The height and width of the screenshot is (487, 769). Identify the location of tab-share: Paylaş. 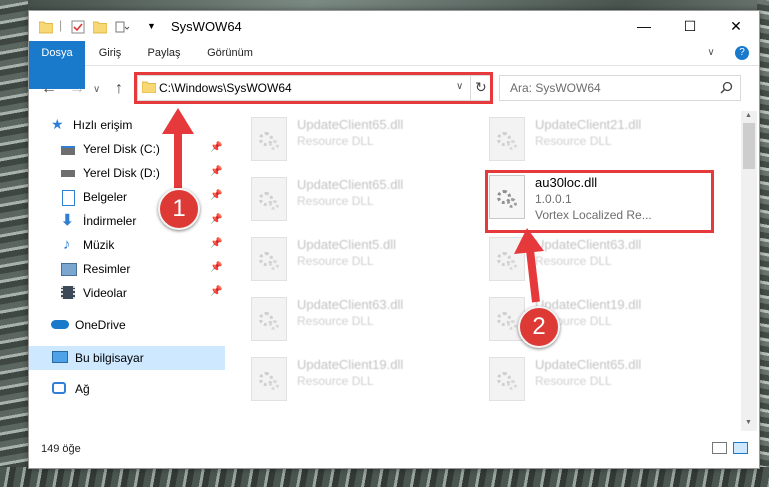
(164, 53).